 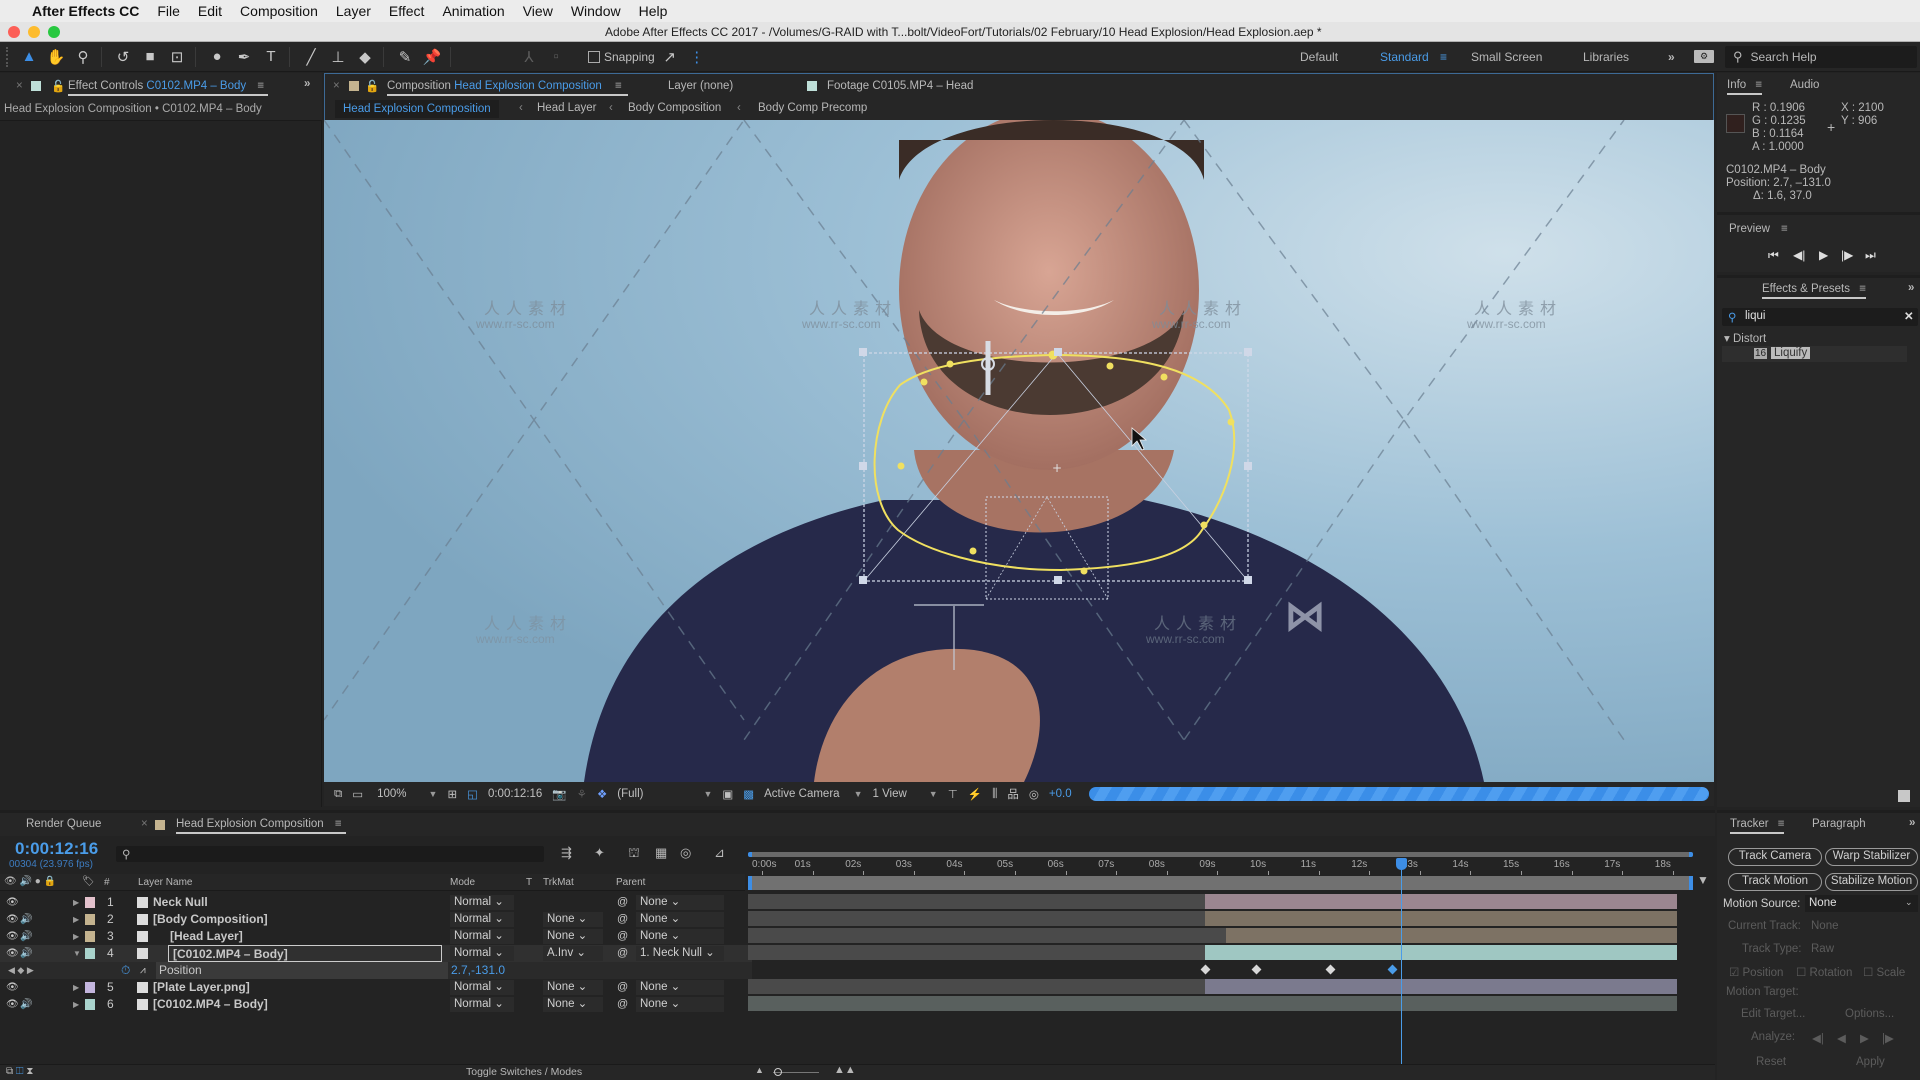 I want to click on timeline-icon: ⫼, so click(x=994, y=794).